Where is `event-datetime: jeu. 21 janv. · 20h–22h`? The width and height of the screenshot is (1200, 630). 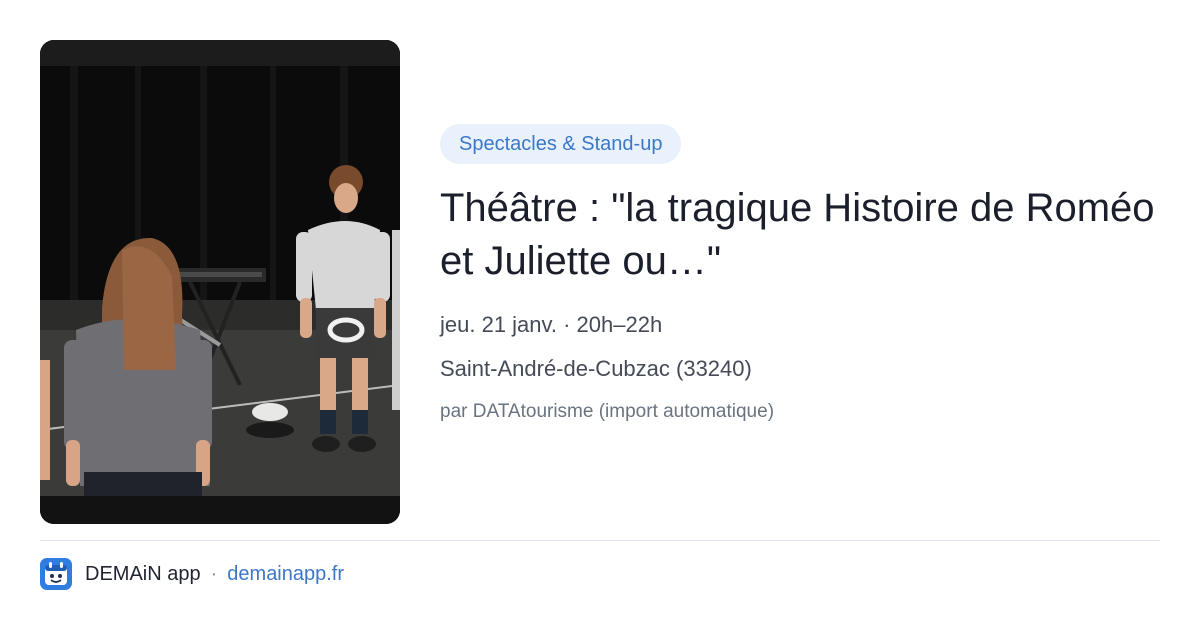
event-datetime: jeu. 21 janv. · 20h–22h is located at coordinates (551, 324).